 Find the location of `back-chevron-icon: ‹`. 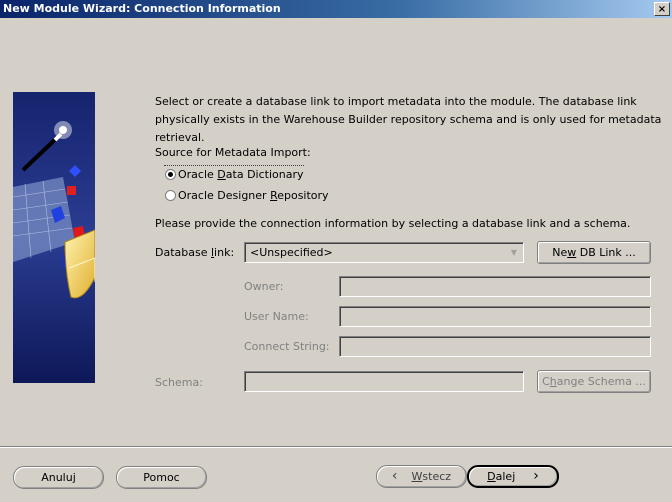

back-chevron-icon: ‹ is located at coordinates (394, 476).